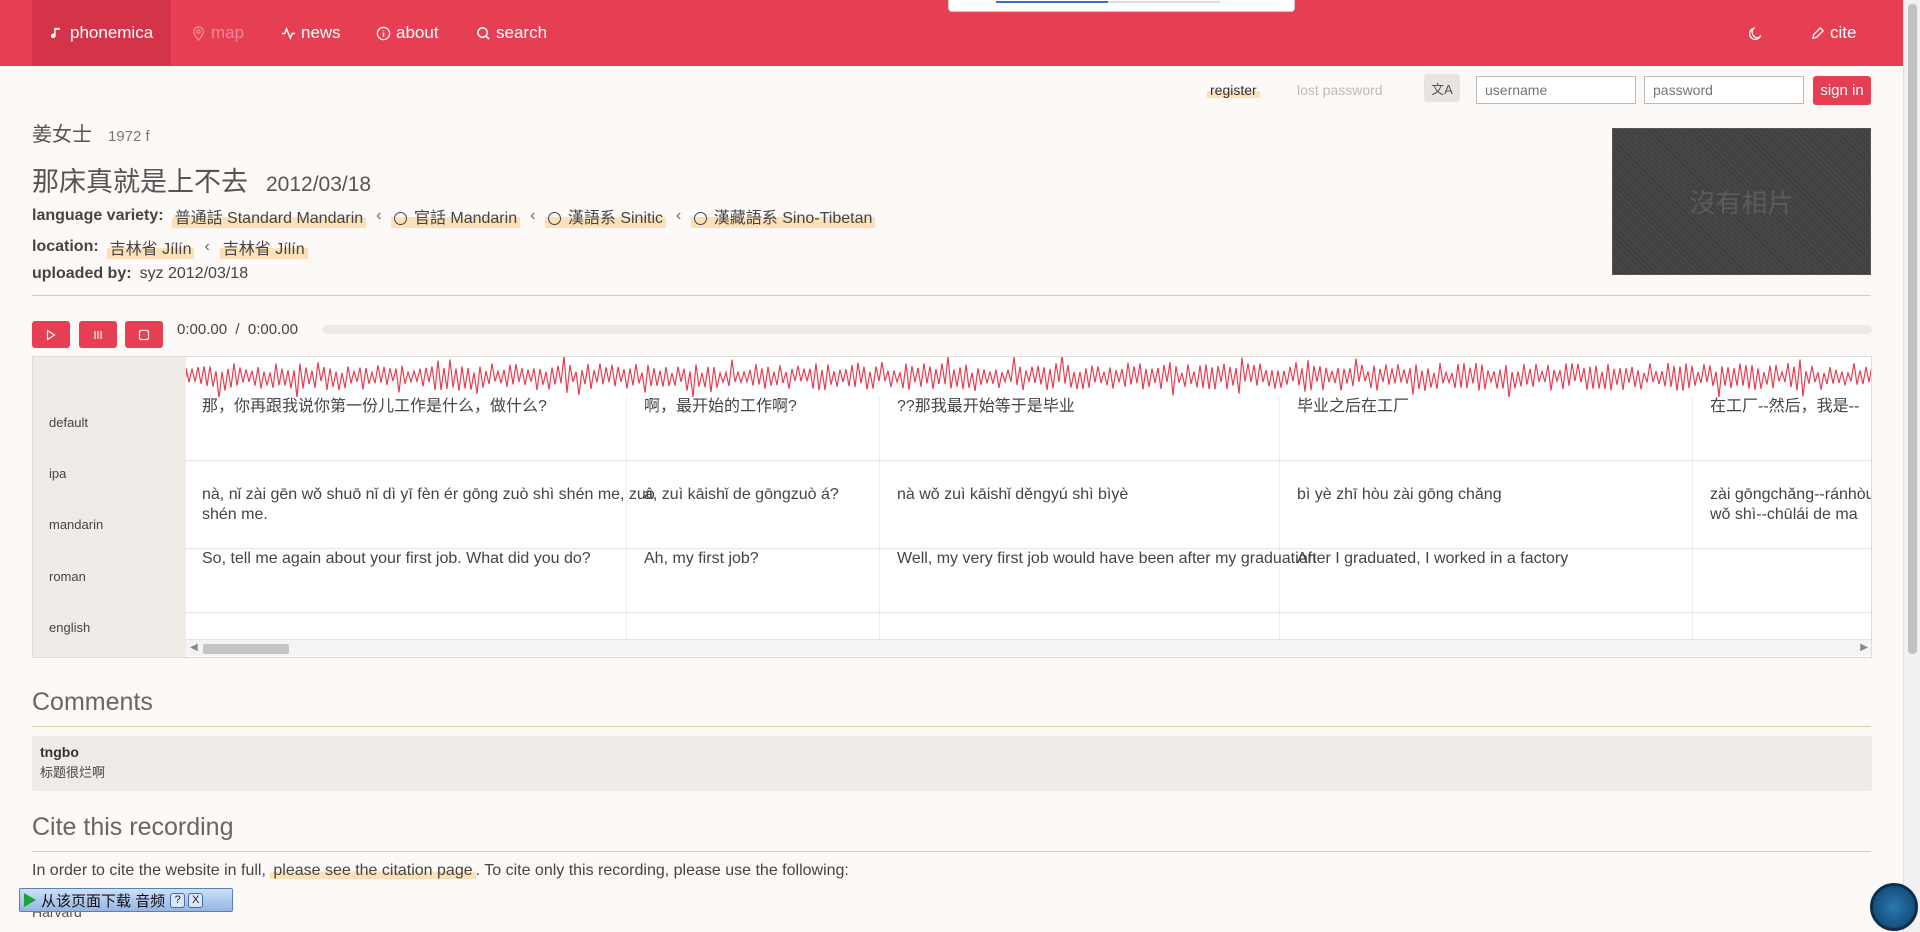 The image size is (1920, 932). I want to click on recording-title: 那床真就是上不去 2012/03/18, so click(201, 179).